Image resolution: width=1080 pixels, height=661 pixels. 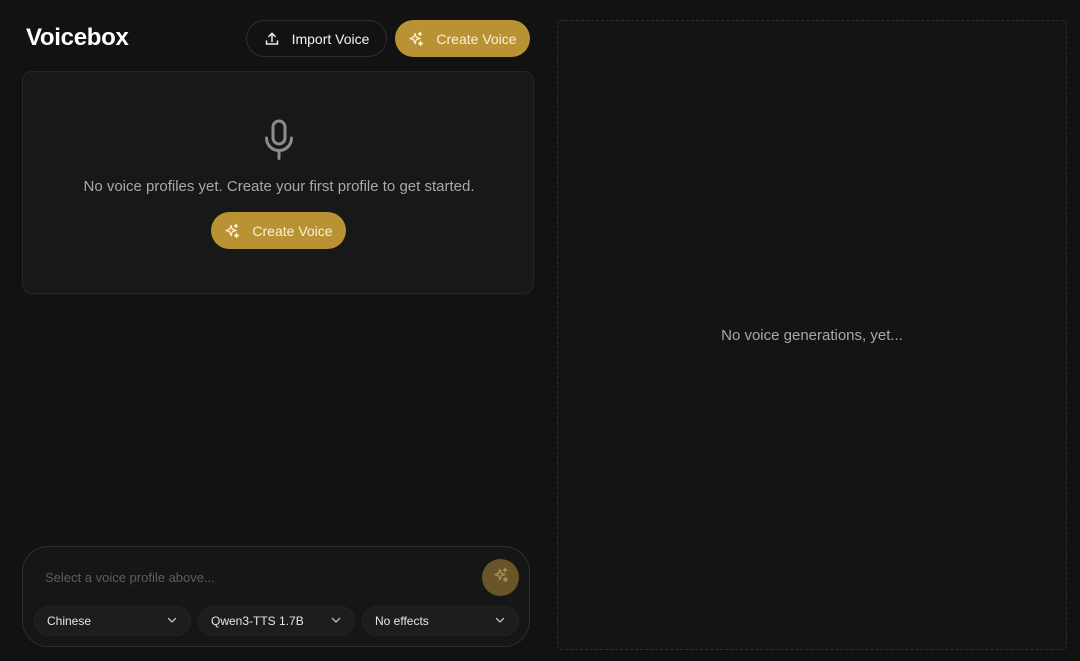 I want to click on empty-create-voice-label: Create Voice, so click(x=292, y=230).